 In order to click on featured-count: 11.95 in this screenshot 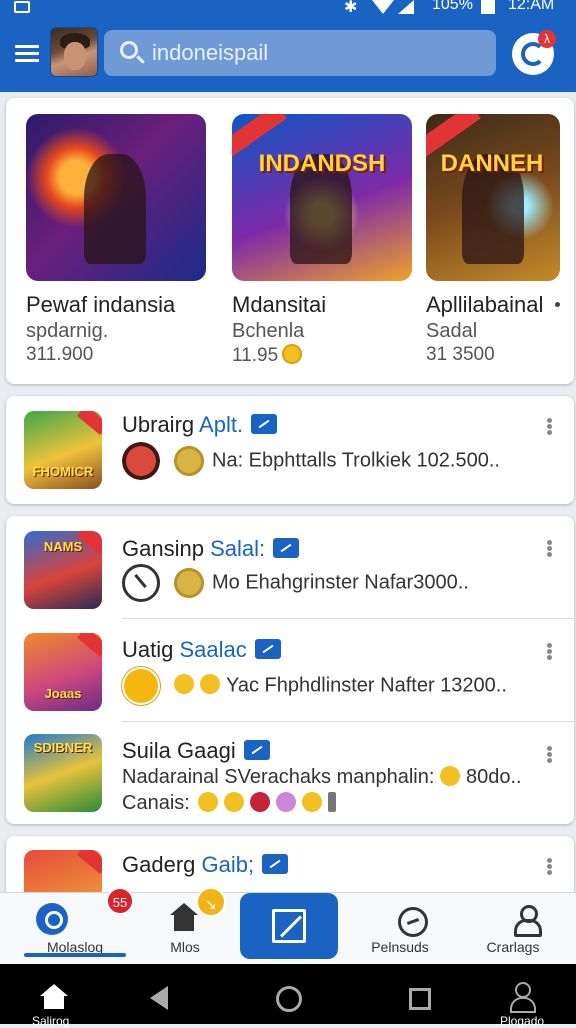, I will do `click(267, 355)`.